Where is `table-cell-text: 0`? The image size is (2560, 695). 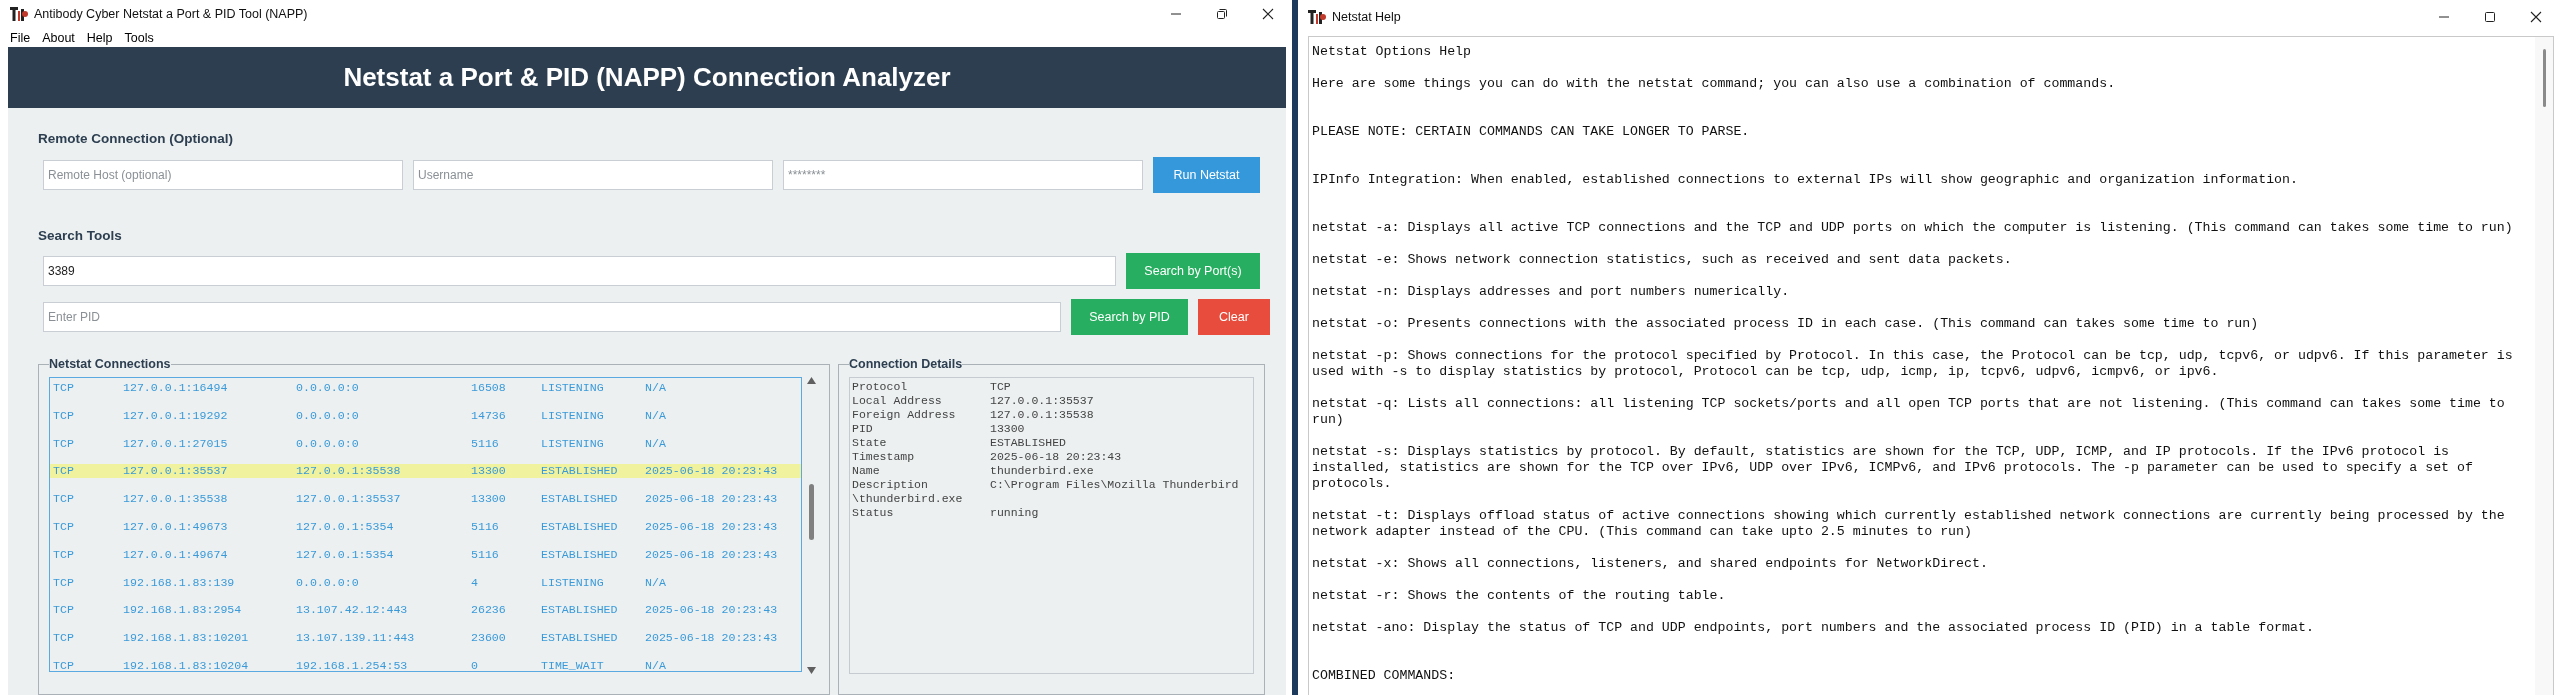
table-cell-text: 0 is located at coordinates (475, 664).